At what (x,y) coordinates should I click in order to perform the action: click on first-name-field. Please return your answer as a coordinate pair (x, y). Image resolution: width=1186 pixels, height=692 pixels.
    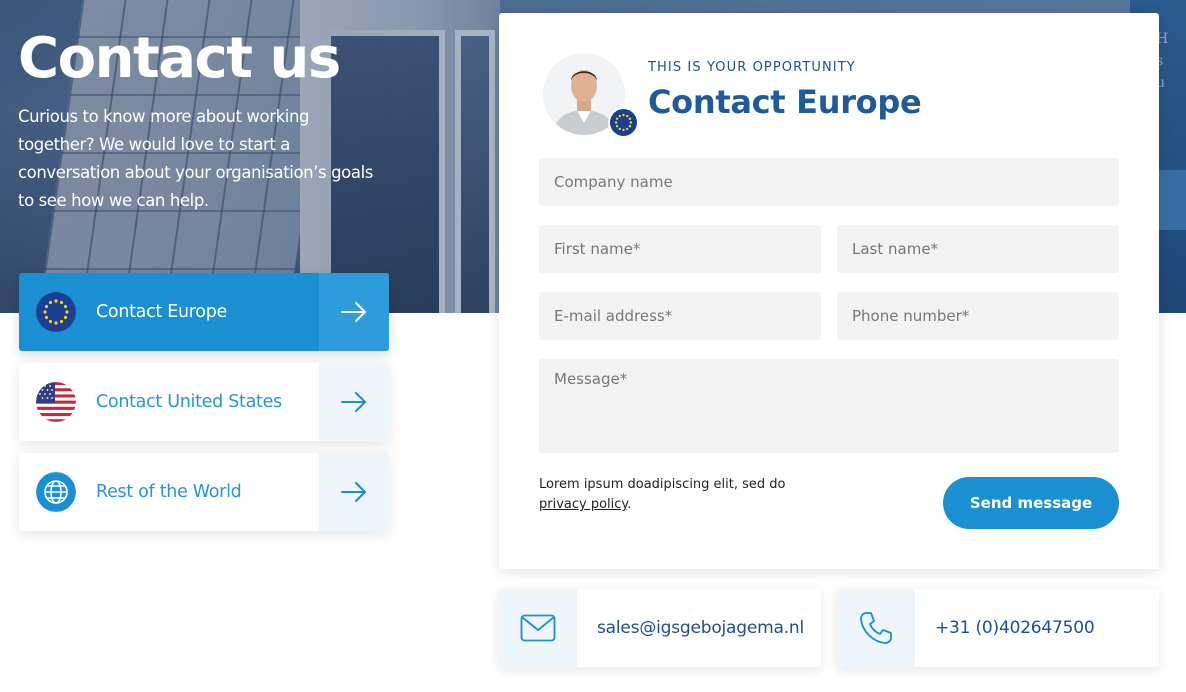
    Looking at the image, I should click on (680, 249).